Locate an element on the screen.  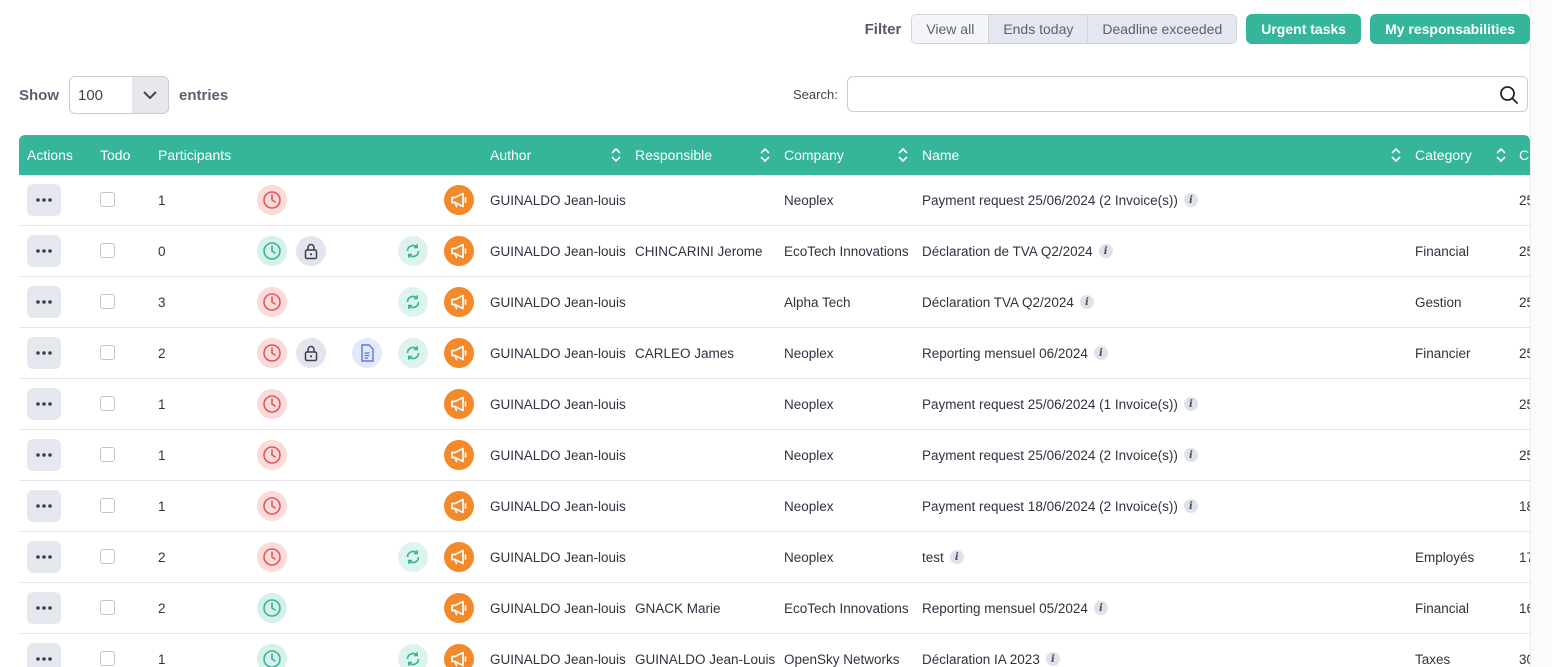
col-company: Company is located at coordinates (814, 155).